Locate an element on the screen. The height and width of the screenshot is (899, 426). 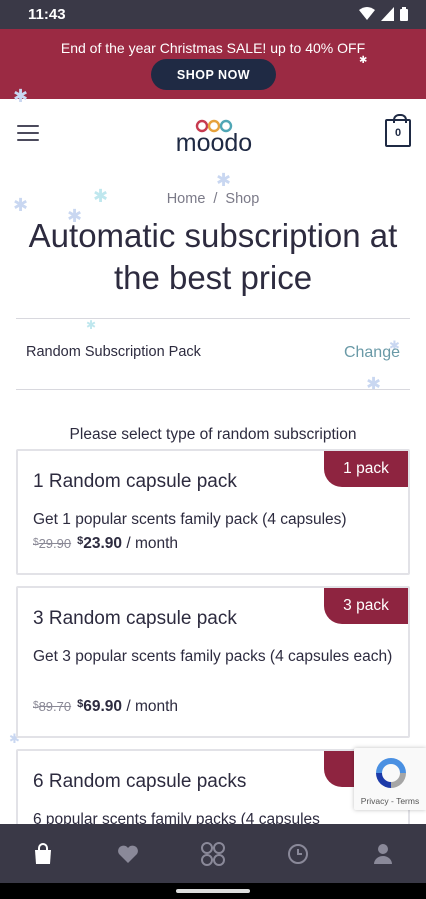
change-link: Change is located at coordinates (372, 353).